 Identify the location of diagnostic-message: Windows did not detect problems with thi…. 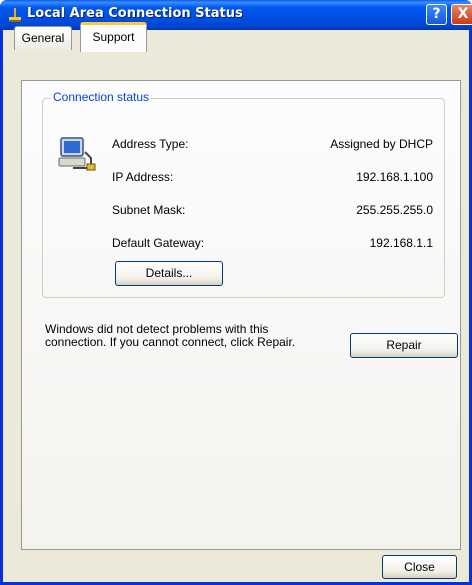
(170, 335).